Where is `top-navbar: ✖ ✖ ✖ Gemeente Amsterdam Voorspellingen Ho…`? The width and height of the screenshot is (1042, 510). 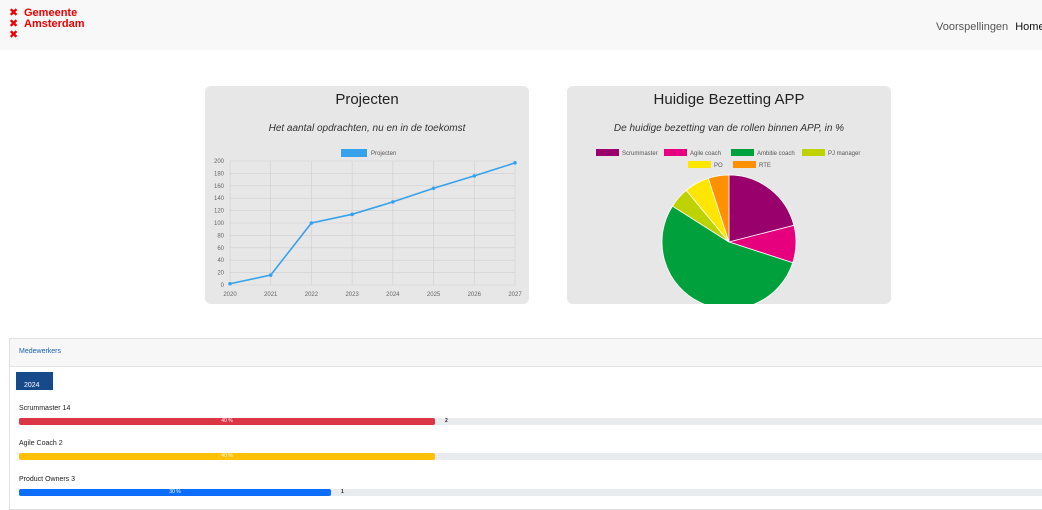
top-navbar: ✖ ✖ ✖ Gemeente Amsterdam Voorspellingen Ho… is located at coordinates (521, 25).